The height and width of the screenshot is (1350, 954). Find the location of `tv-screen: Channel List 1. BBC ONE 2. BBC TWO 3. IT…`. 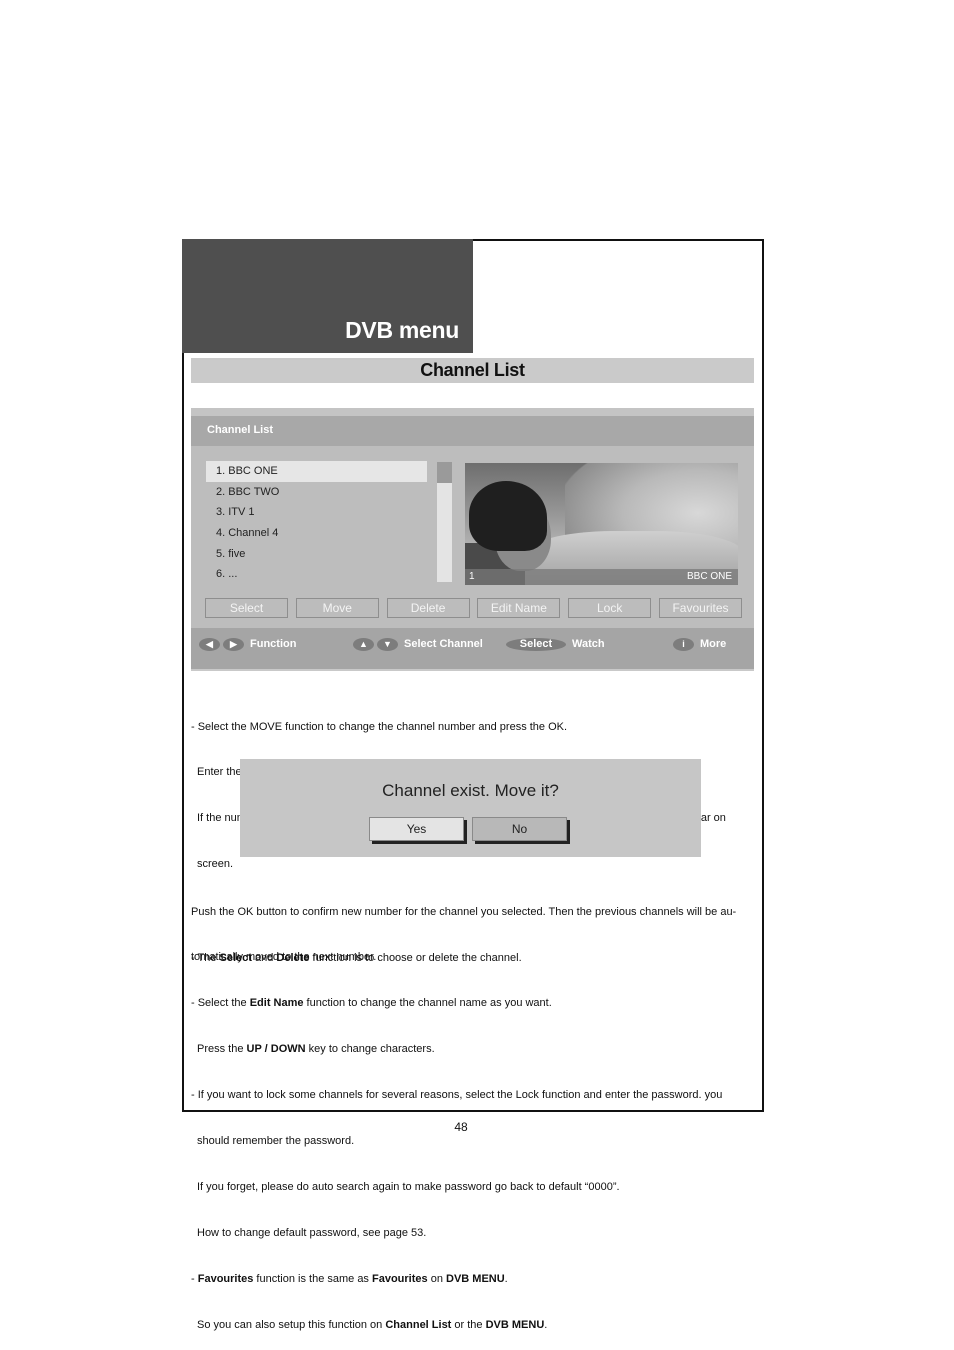

tv-screen: Channel List 1. BBC ONE 2. BBC TWO 3. IT… is located at coordinates (472, 539).